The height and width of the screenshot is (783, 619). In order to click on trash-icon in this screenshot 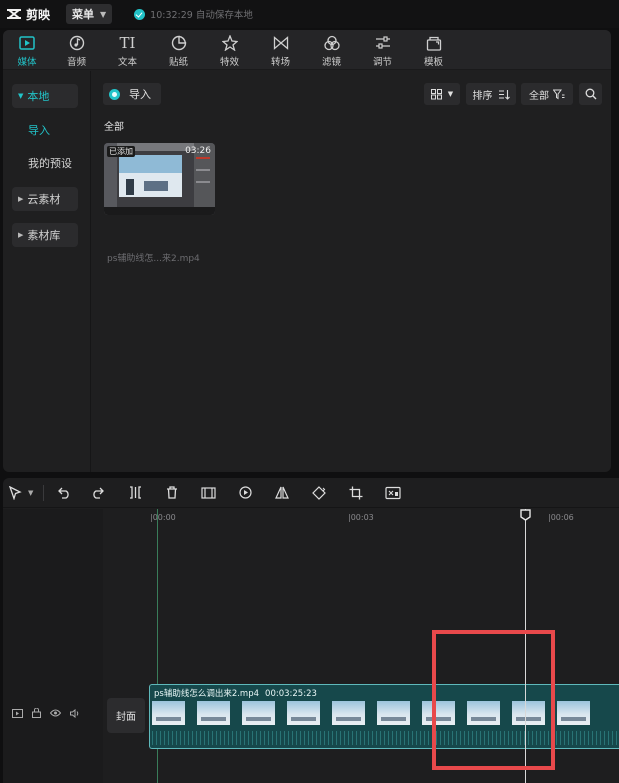, I will do `click(172, 492)`.